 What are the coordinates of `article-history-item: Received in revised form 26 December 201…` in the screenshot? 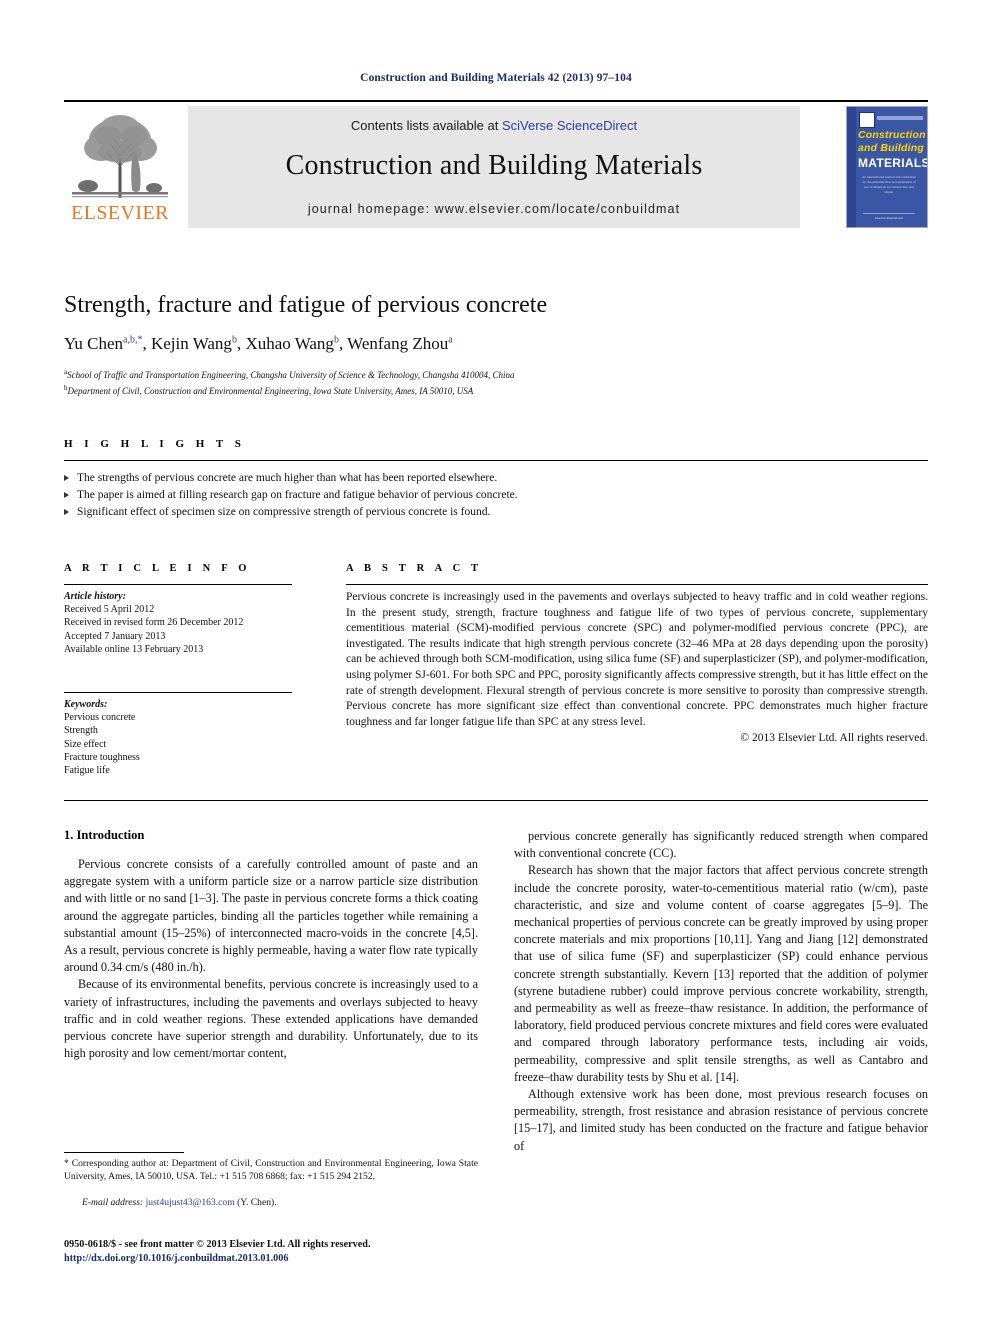 It's located at (154, 623).